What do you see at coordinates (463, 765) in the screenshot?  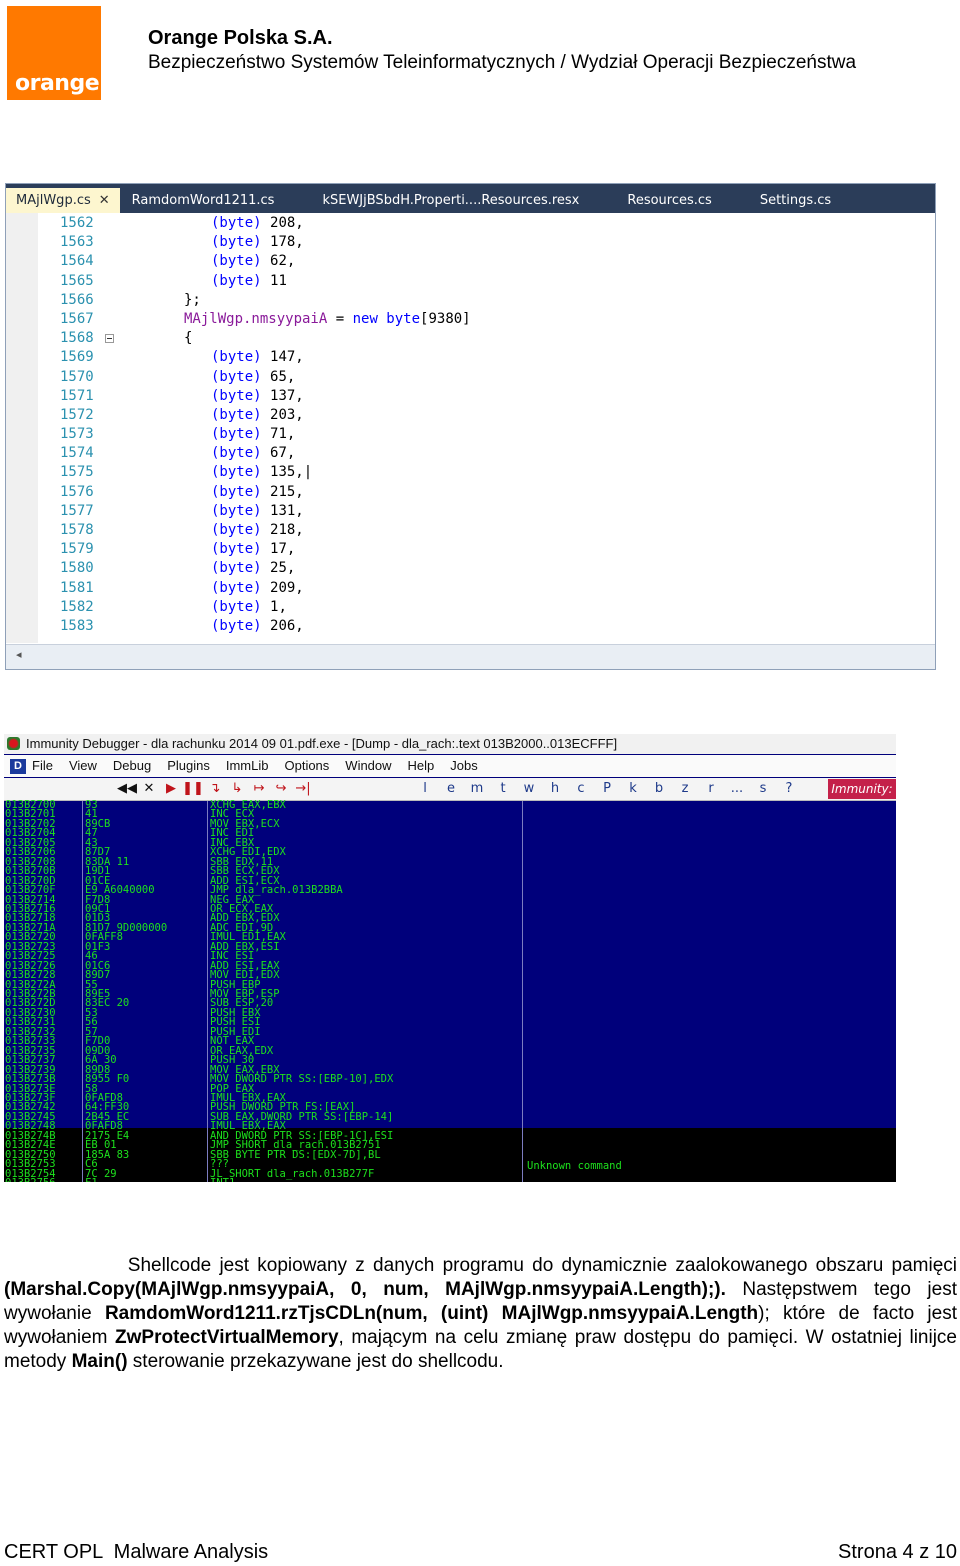 I see `menu-item: Jobs` at bounding box center [463, 765].